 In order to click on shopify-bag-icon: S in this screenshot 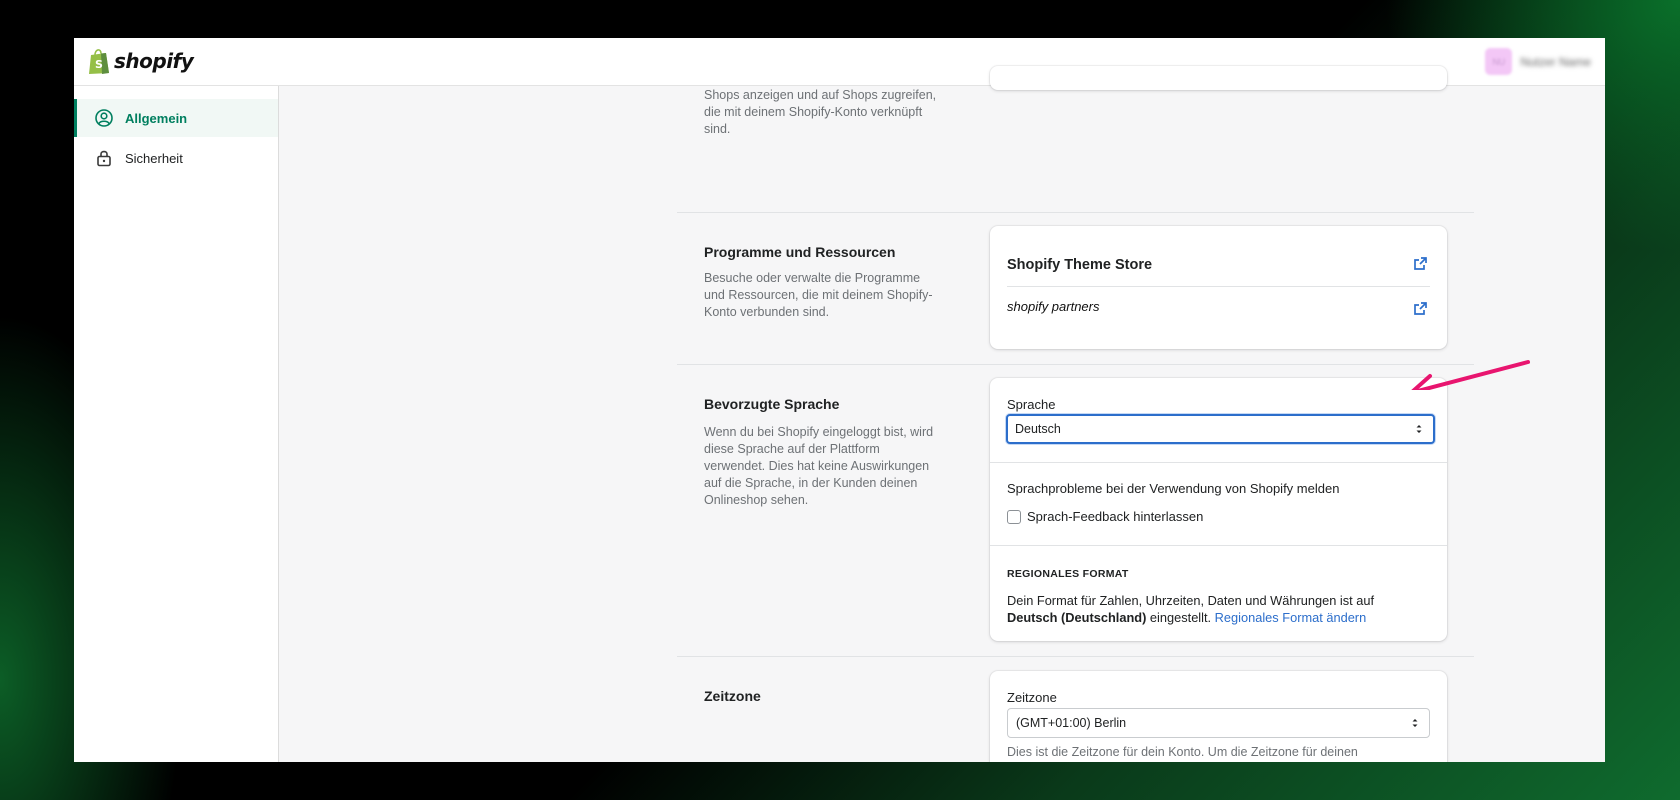, I will do `click(99, 61)`.